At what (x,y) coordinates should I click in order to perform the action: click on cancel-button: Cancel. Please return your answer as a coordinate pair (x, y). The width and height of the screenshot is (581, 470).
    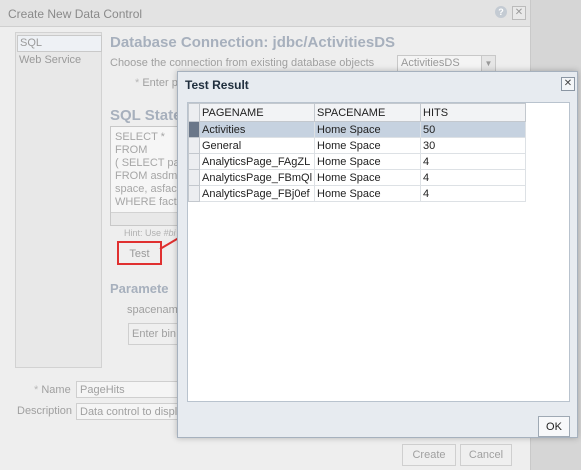
    Looking at the image, I should click on (486, 455).